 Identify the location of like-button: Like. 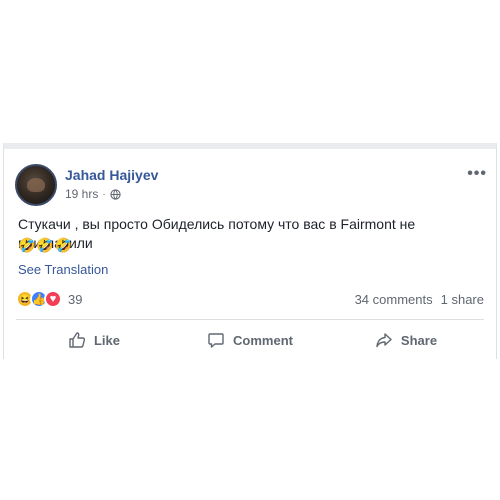
(94, 340).